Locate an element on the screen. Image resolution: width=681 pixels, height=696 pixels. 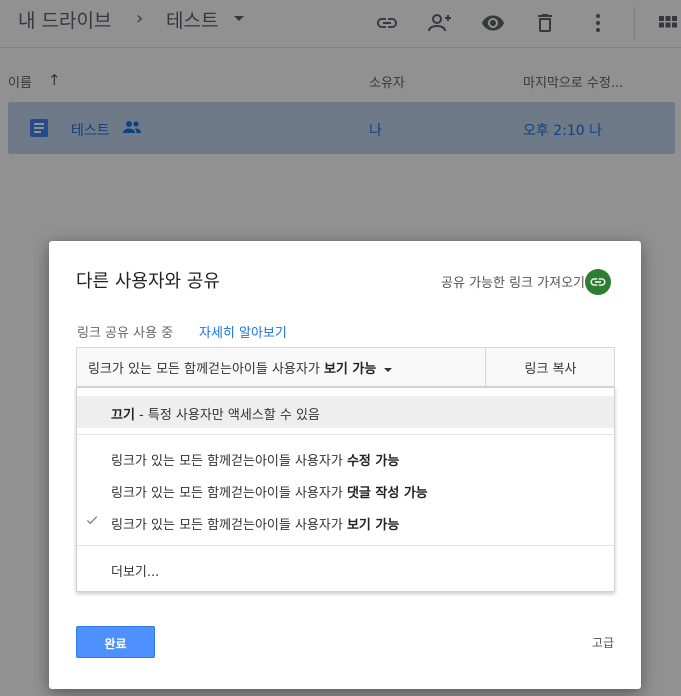
link-settings-row: 링크가 있는 모든 함께걷는아이들 사용자가 보기 가능 링크 복사 is located at coordinates (345, 367).